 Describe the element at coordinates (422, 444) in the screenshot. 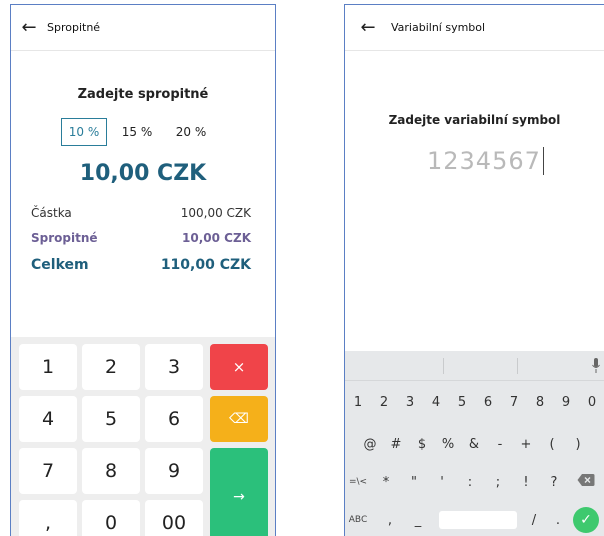

I see `kb-key-dollar: $` at that location.